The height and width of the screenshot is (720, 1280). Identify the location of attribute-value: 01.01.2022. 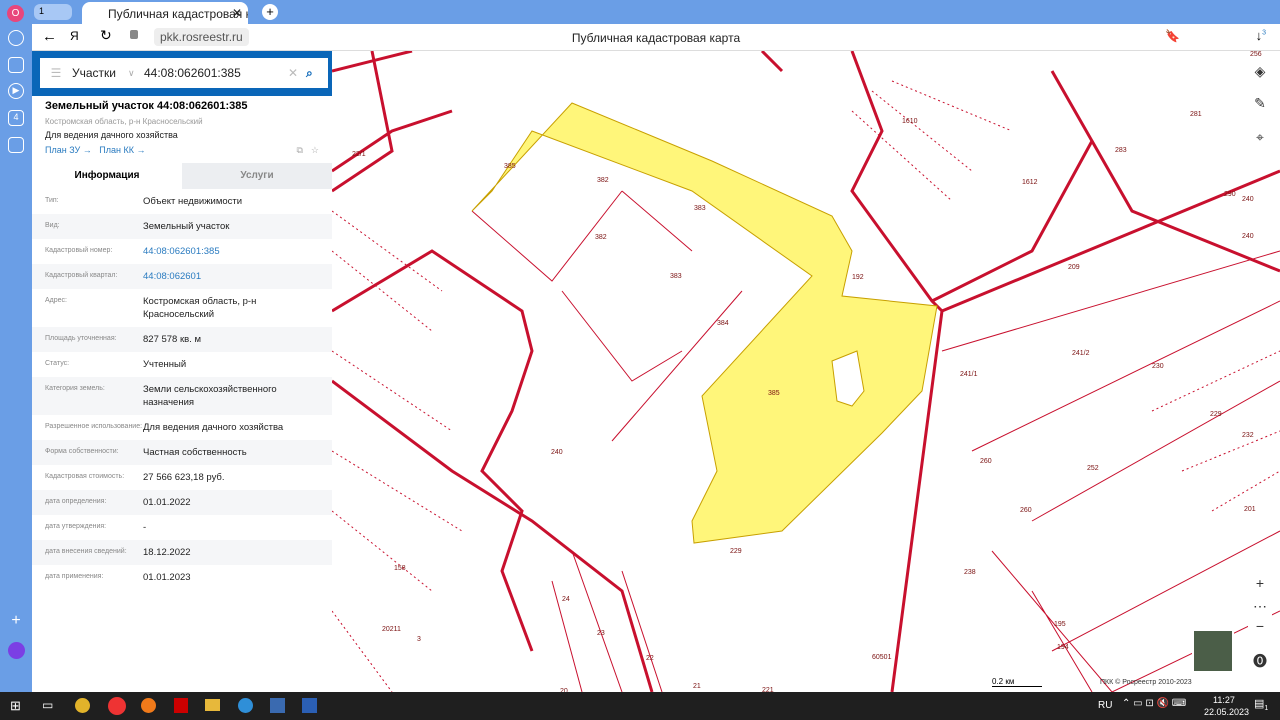
(167, 502).